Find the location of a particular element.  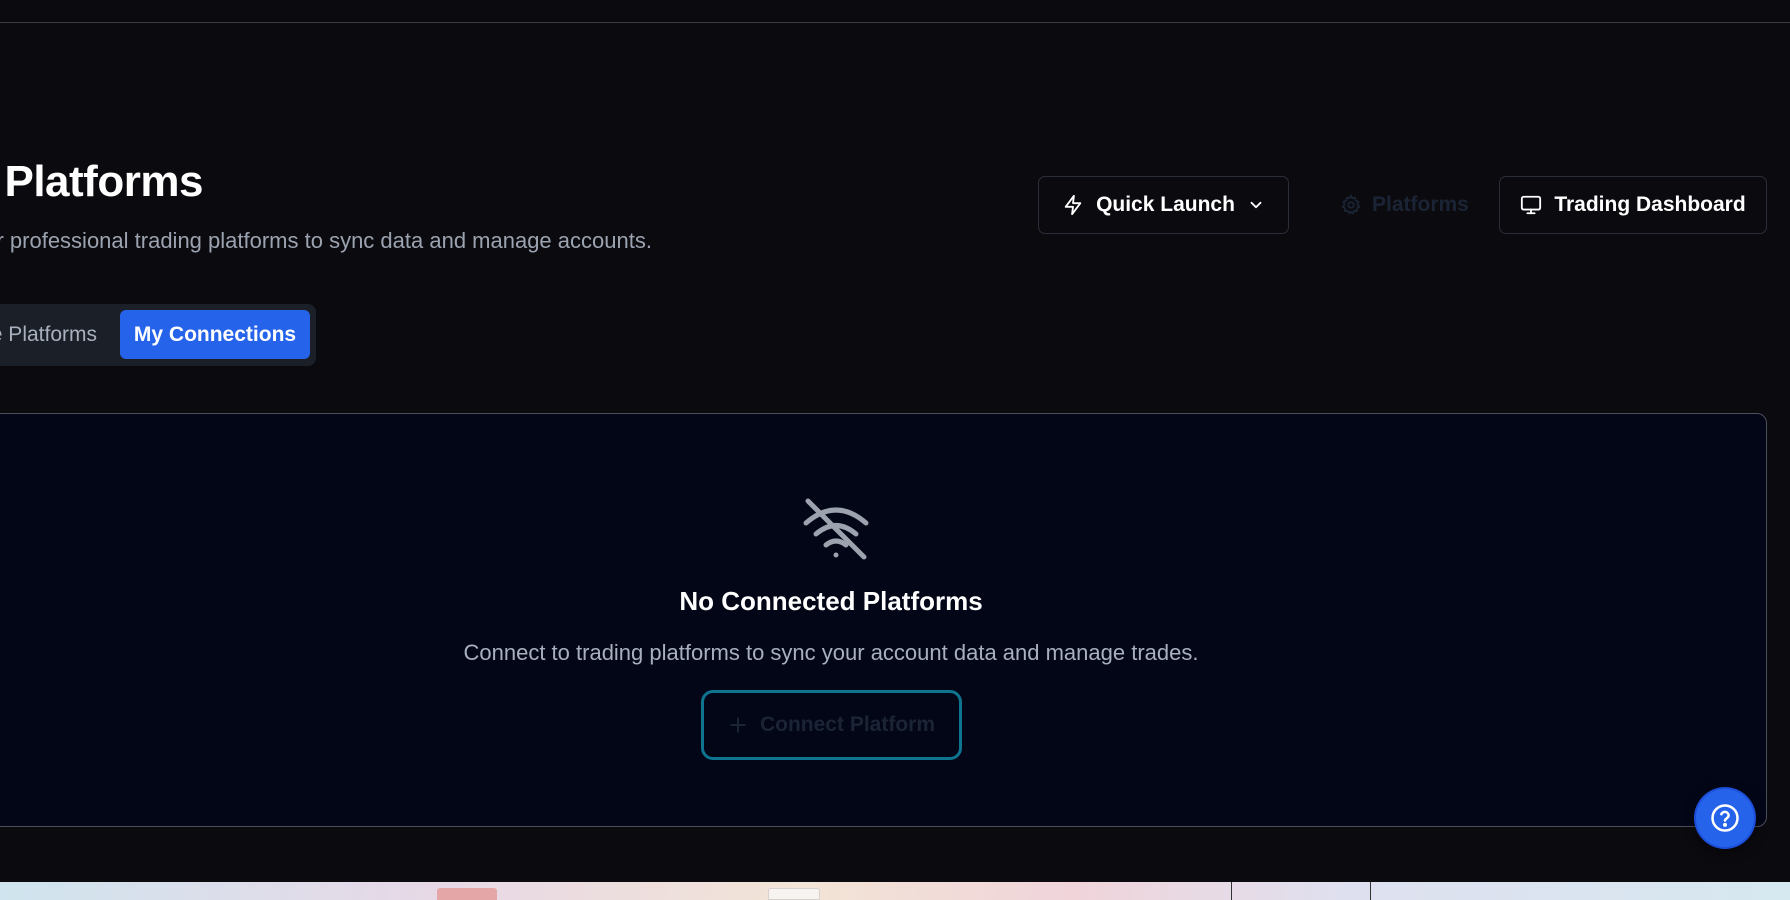

tab-my-connections: My Connections is located at coordinates (215, 334).